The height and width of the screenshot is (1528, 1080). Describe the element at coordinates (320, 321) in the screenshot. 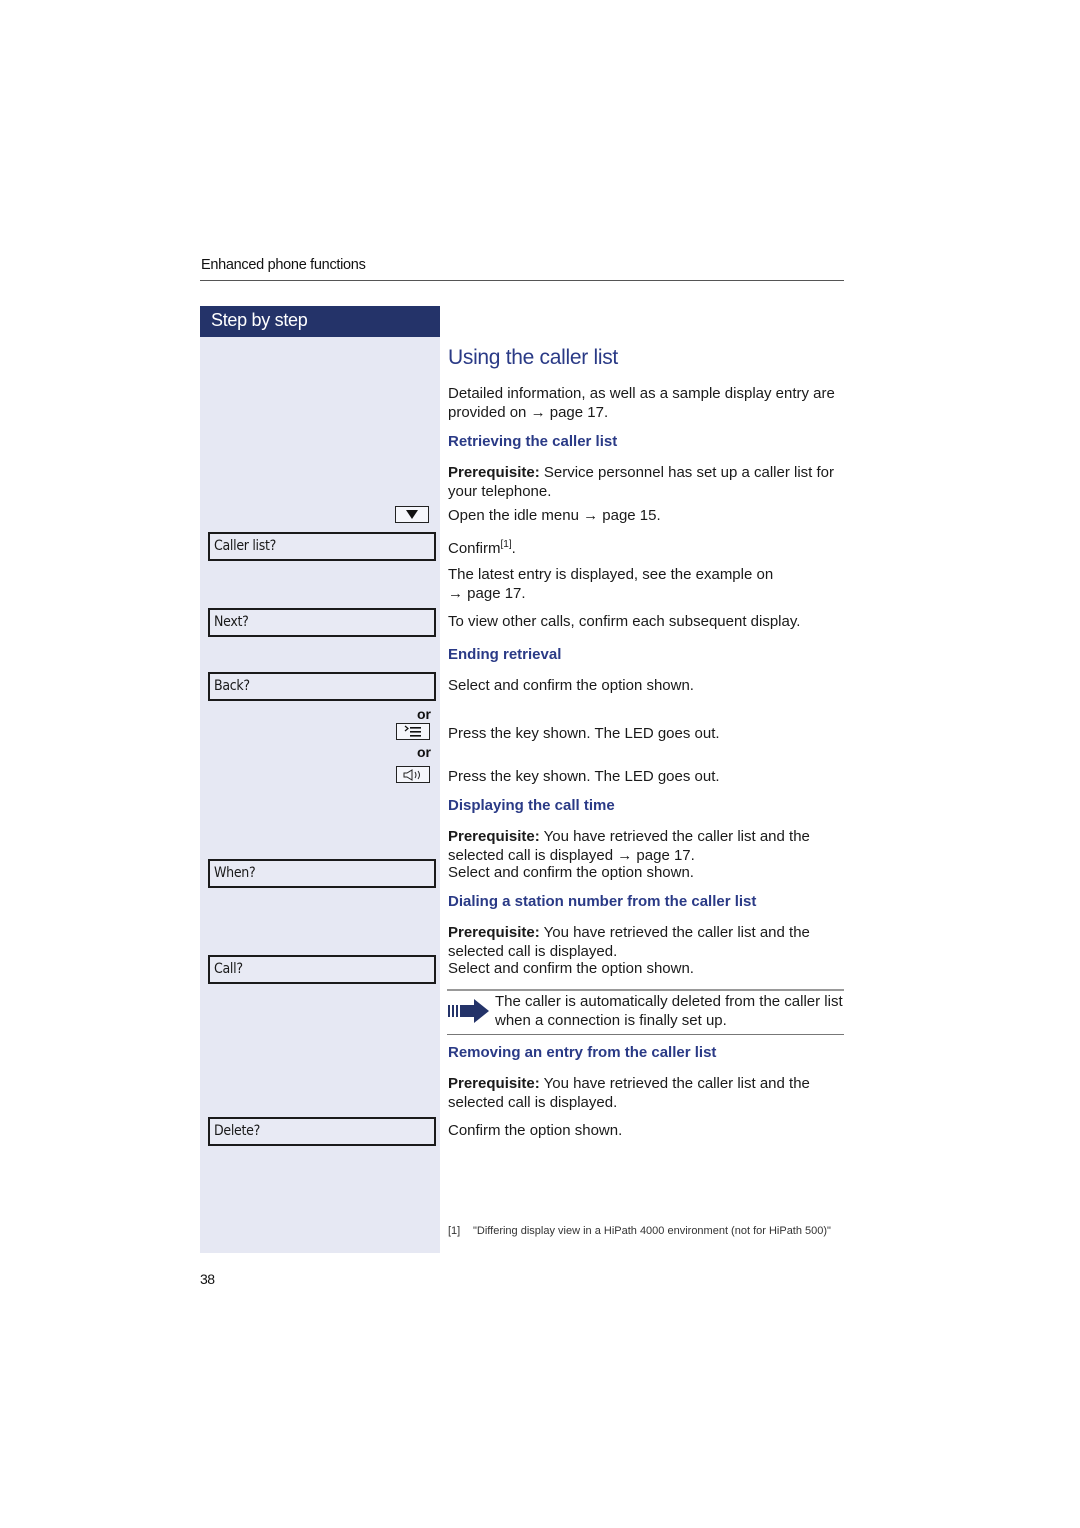

I see `sidebar-title: Step by step` at that location.